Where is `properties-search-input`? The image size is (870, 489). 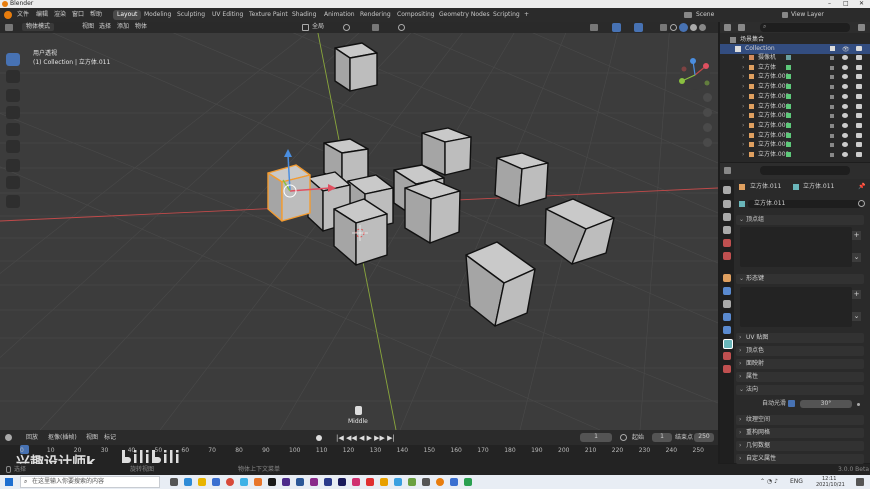
properties-search-input is located at coordinates (805, 170).